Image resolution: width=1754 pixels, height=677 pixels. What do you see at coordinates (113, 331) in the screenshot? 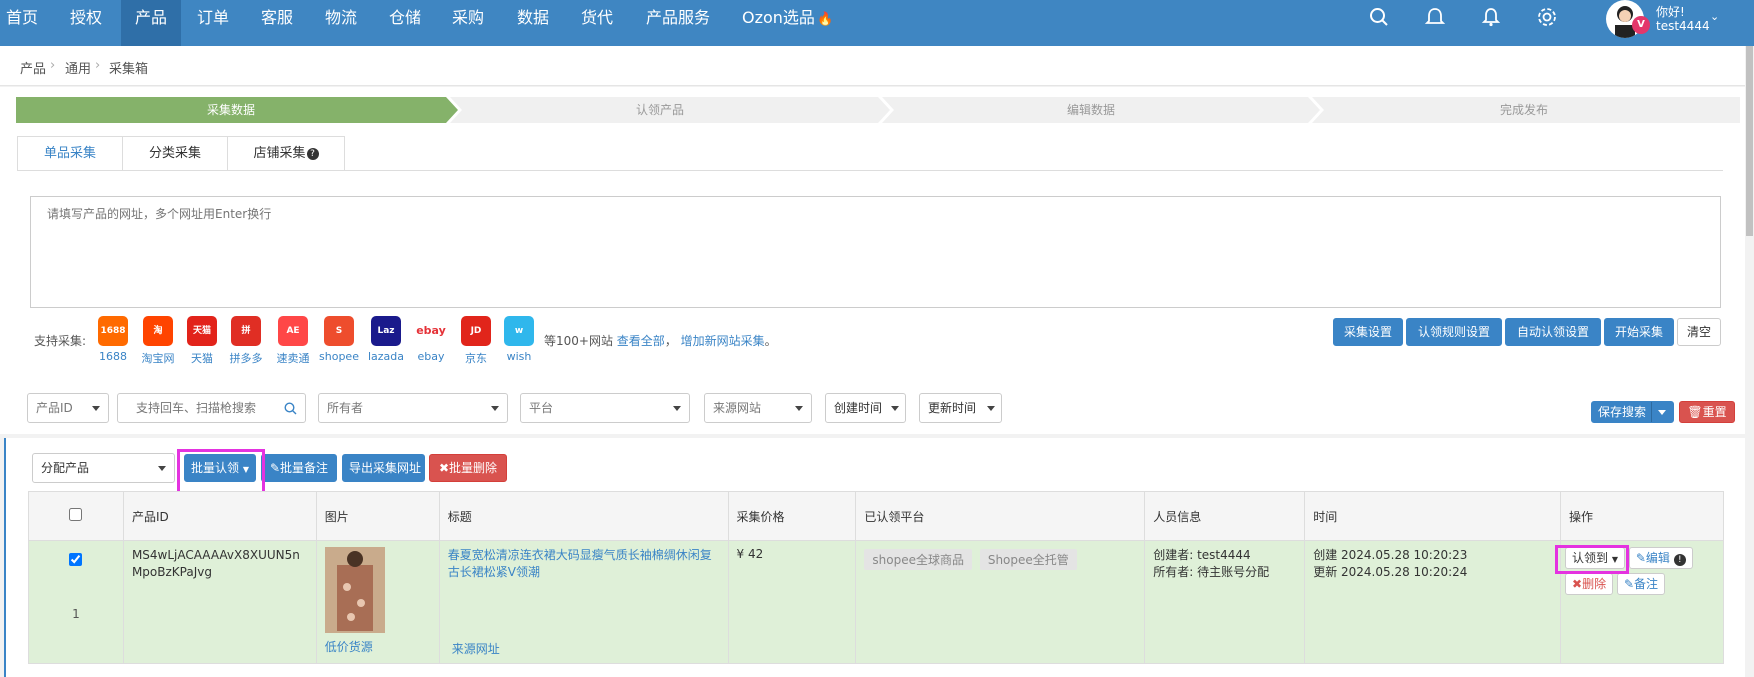
I see `site-logo-icon: 1688` at bounding box center [113, 331].